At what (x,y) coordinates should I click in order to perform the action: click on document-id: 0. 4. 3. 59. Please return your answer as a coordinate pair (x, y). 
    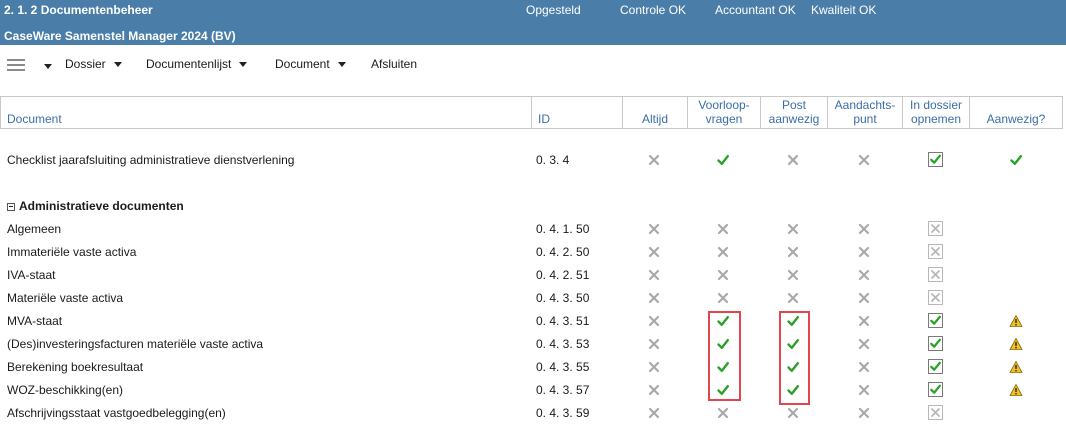
    Looking at the image, I should click on (563, 413).